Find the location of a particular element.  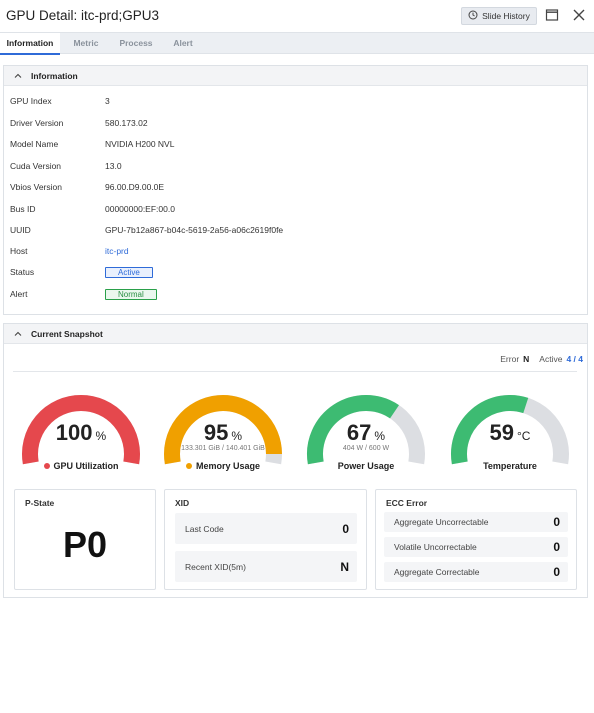

xid-recent-row: Recent XID(5m) N is located at coordinates (266, 566).